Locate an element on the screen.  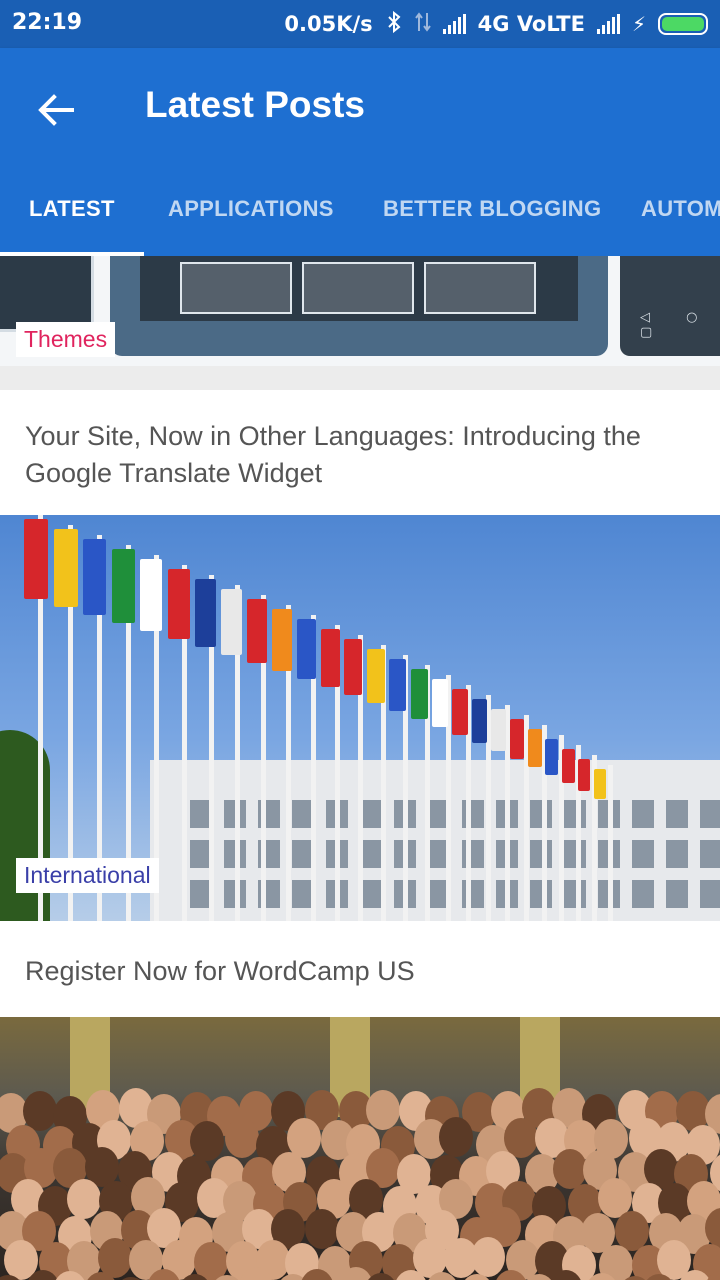
bluetooth-icon is located at coordinates (394, 24).